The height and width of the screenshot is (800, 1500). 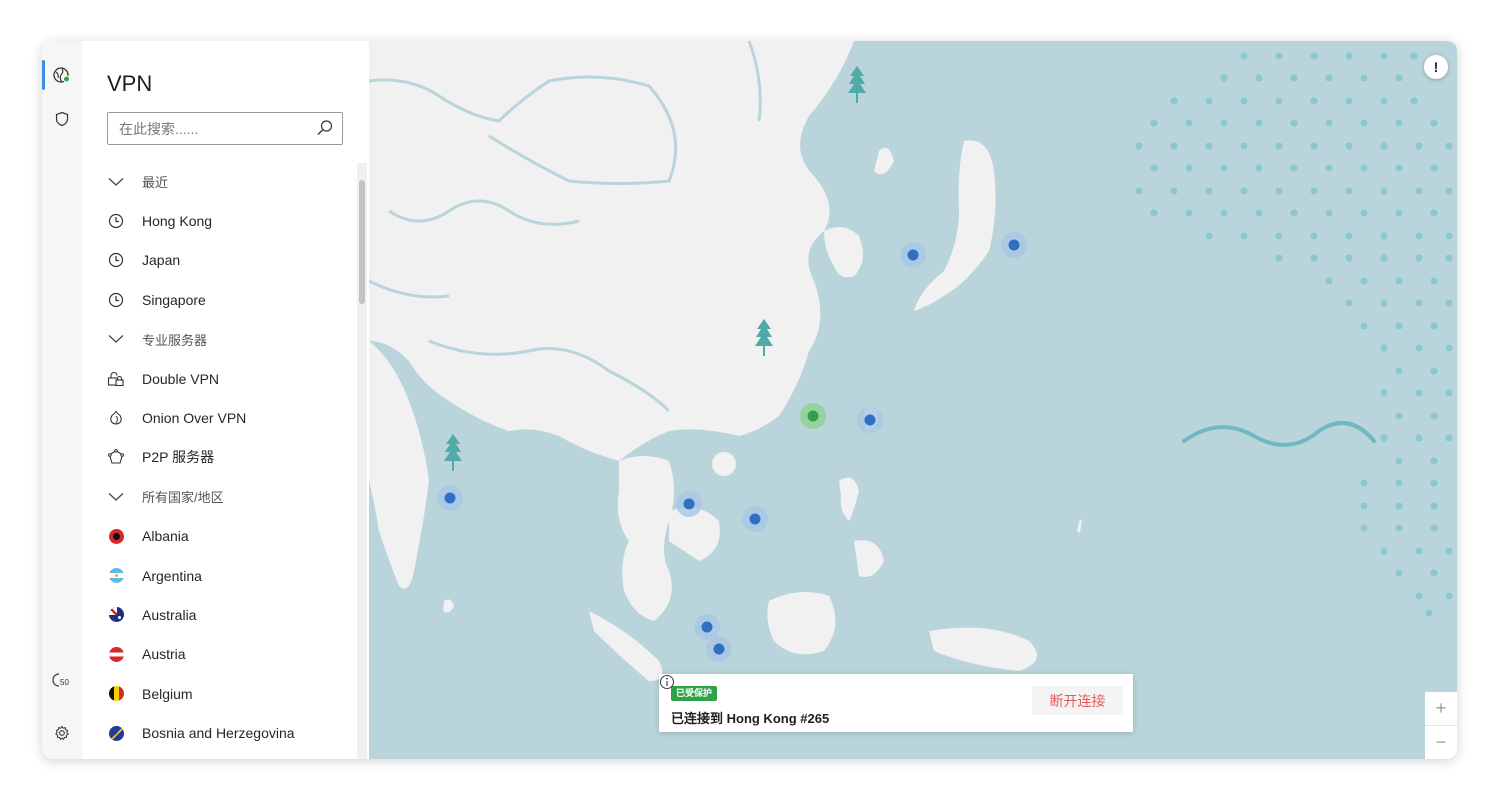 What do you see at coordinates (116, 417) in the screenshot?
I see `onion-icon` at bounding box center [116, 417].